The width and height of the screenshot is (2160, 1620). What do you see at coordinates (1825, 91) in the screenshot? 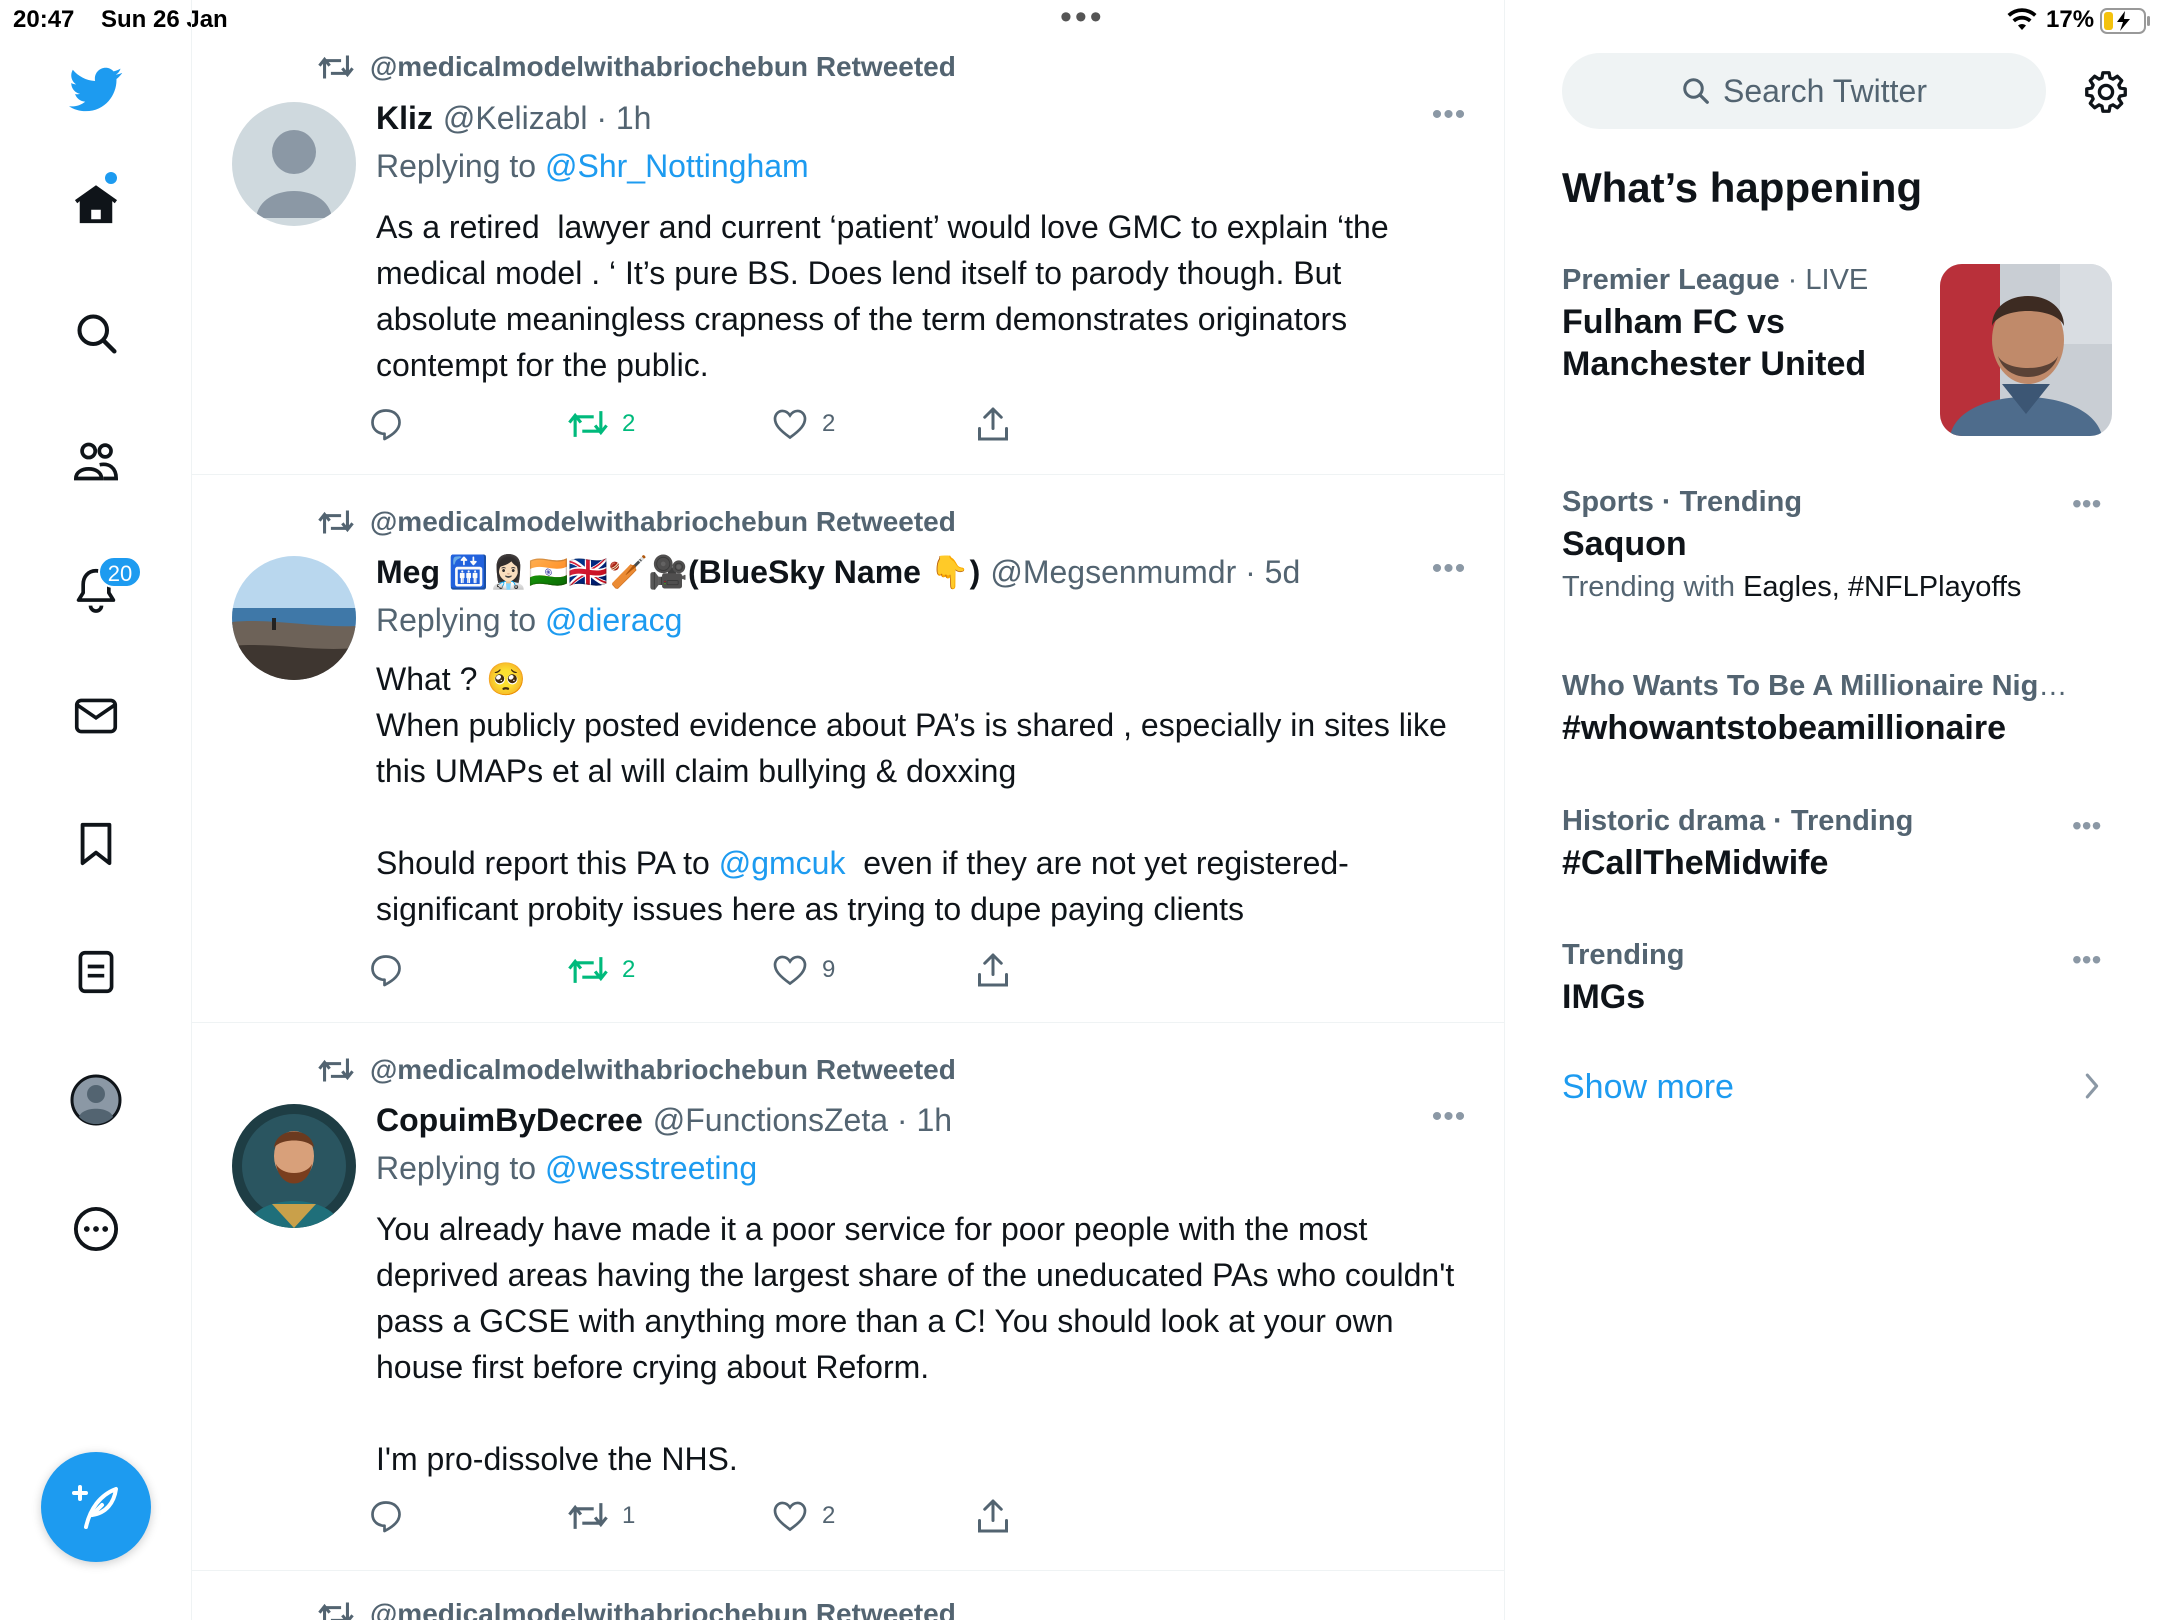
I see `search-placeholder: Search Twitter` at bounding box center [1825, 91].